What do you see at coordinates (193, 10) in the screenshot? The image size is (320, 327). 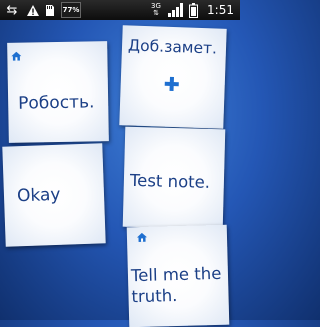 I see `battery-icon` at bounding box center [193, 10].